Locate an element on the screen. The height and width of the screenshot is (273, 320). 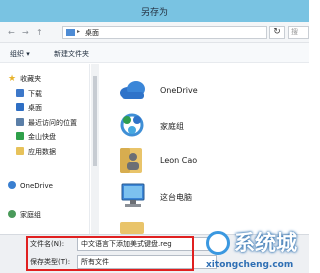
sidebar-onedrive: OneDrive is located at coordinates (30, 185).